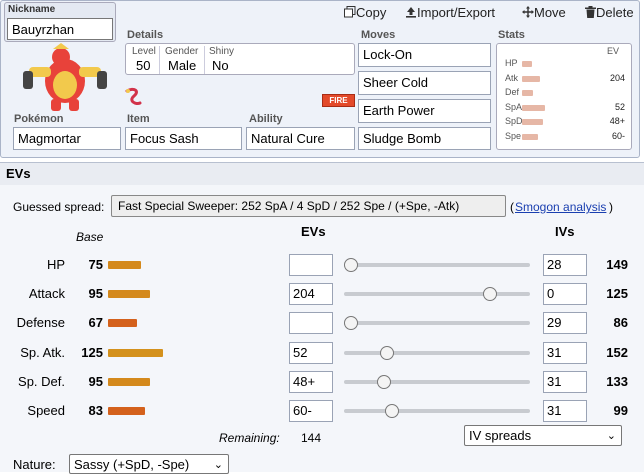 This screenshot has height=474, width=644. What do you see at coordinates (311, 381) in the screenshot?
I see `ev-input: 48+` at bounding box center [311, 381].